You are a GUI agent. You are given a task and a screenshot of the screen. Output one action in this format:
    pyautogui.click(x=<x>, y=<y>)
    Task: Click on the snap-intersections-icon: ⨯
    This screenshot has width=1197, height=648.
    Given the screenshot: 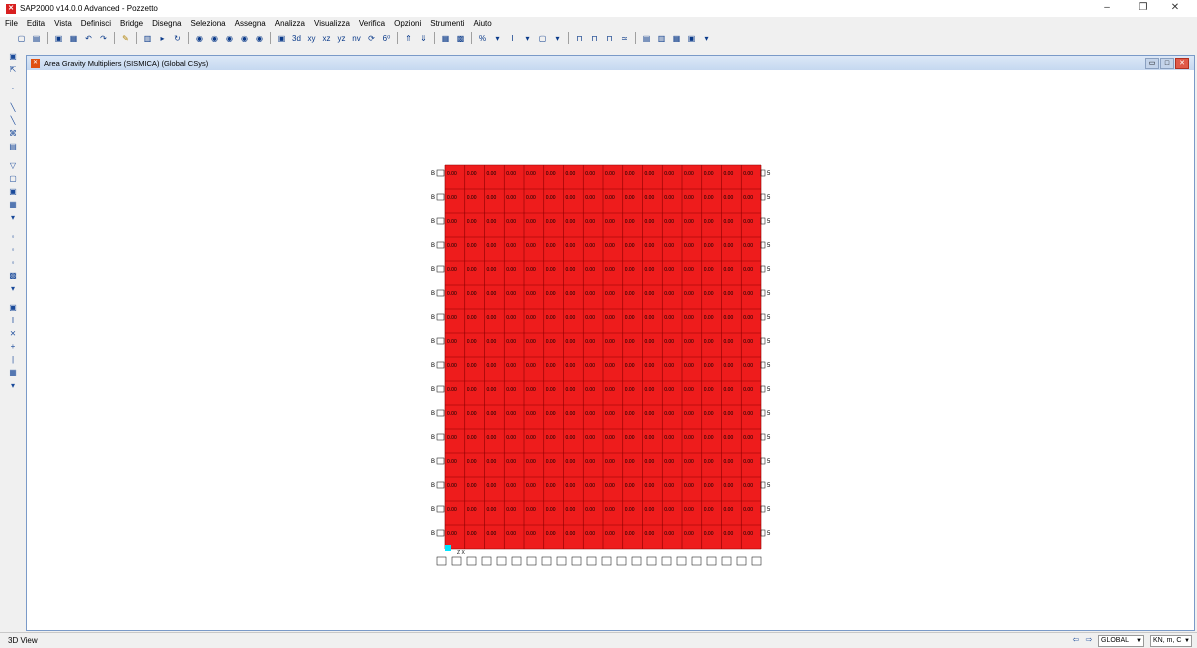 What is the action you would take?
    pyautogui.click(x=13, y=333)
    